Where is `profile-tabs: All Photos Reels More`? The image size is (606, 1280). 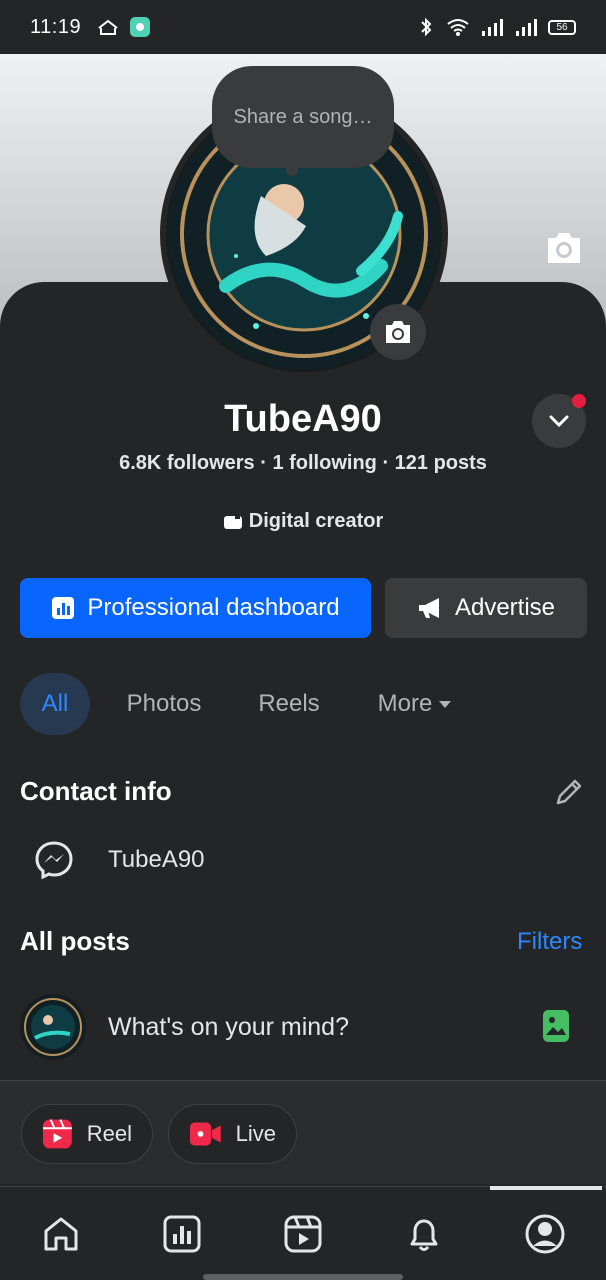
profile-tabs: All Photos Reels More is located at coordinates (255, 704).